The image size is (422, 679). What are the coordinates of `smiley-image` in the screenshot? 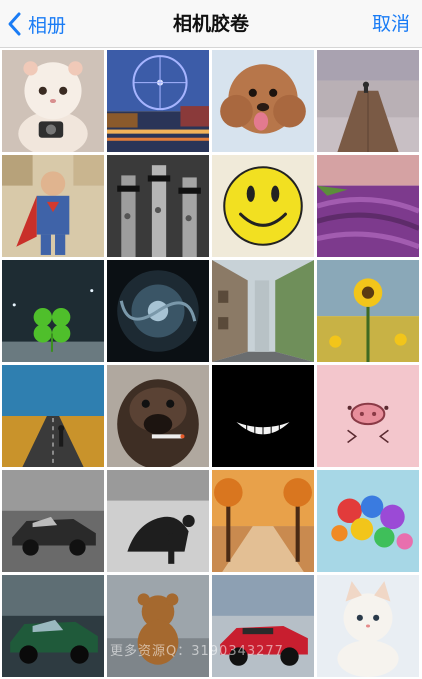 It's located at (263, 206).